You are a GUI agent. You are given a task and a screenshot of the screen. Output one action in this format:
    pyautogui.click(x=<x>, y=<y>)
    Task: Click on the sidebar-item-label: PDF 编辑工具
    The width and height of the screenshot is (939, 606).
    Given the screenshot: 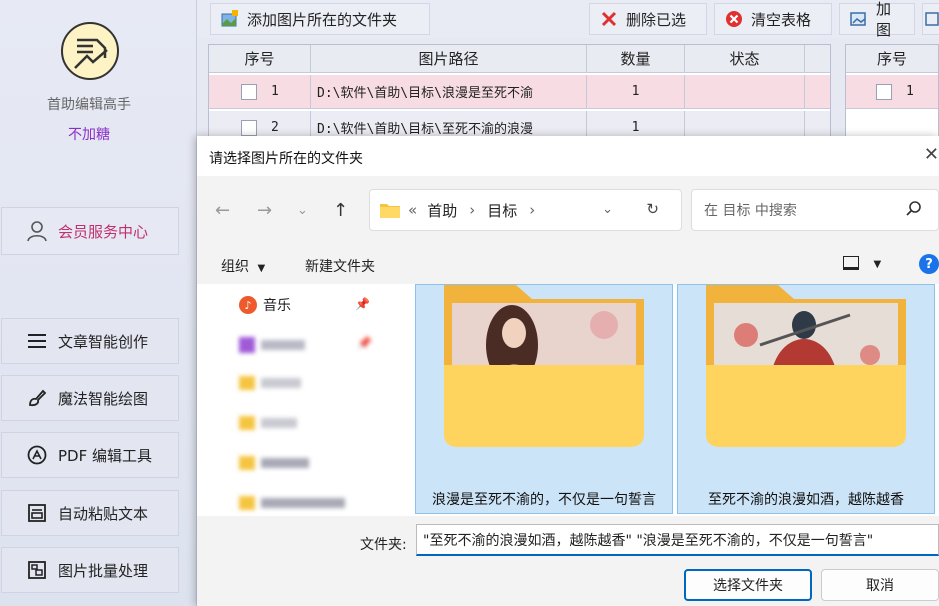 What is the action you would take?
    pyautogui.click(x=105, y=455)
    